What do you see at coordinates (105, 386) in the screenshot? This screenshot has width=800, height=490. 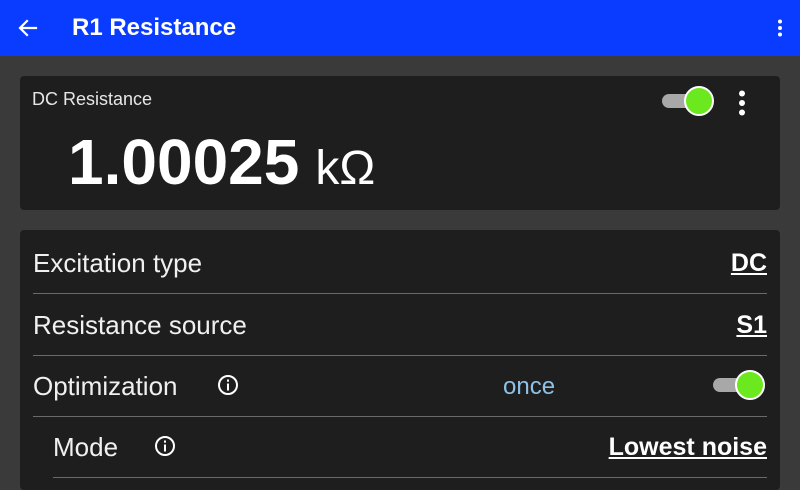 I see `row-label: Optimization` at bounding box center [105, 386].